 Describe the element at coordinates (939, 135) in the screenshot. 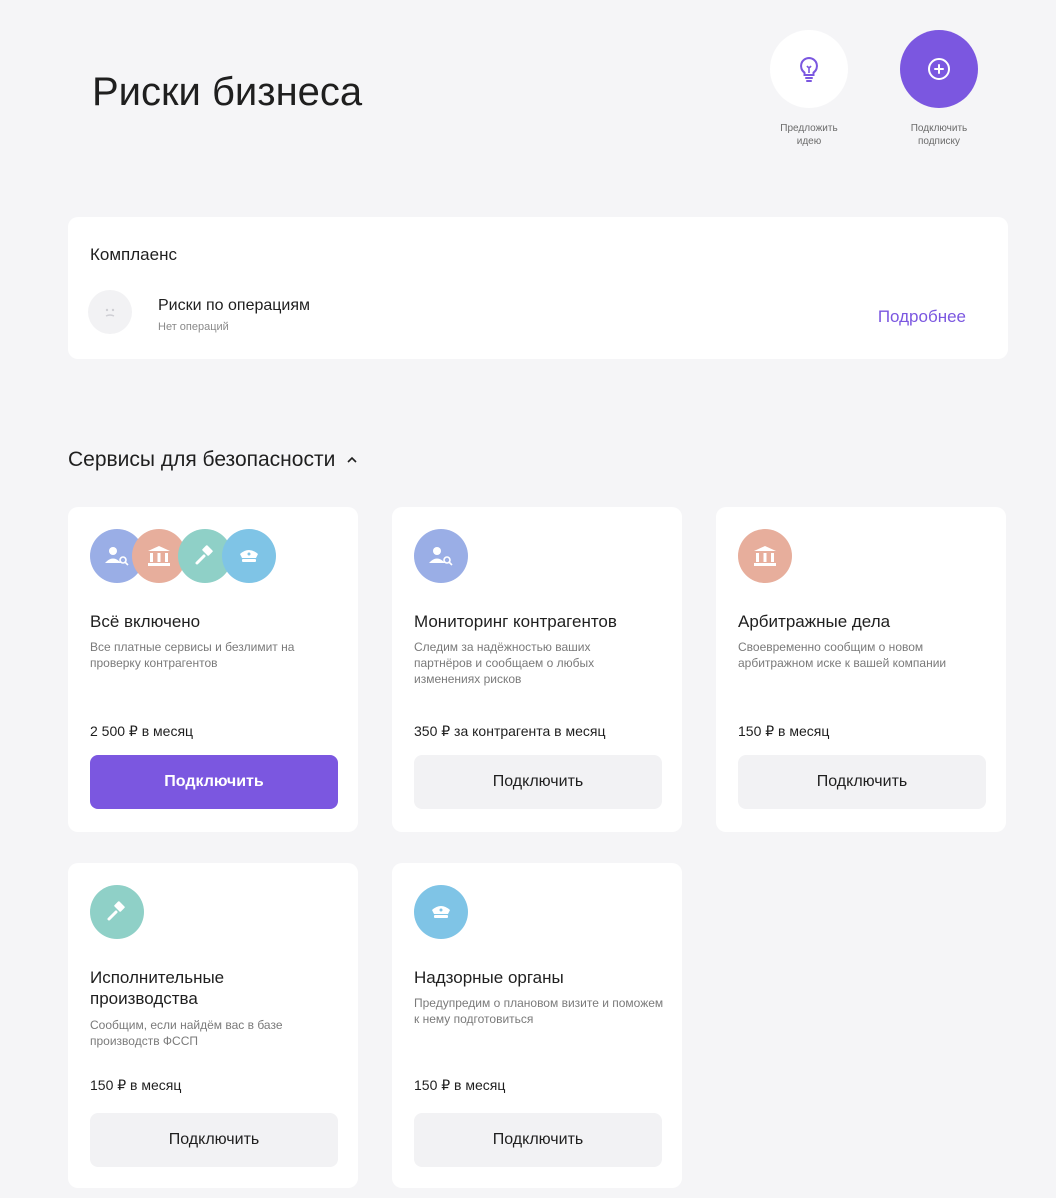

I see `subscribe-label: Подключить подписку` at that location.